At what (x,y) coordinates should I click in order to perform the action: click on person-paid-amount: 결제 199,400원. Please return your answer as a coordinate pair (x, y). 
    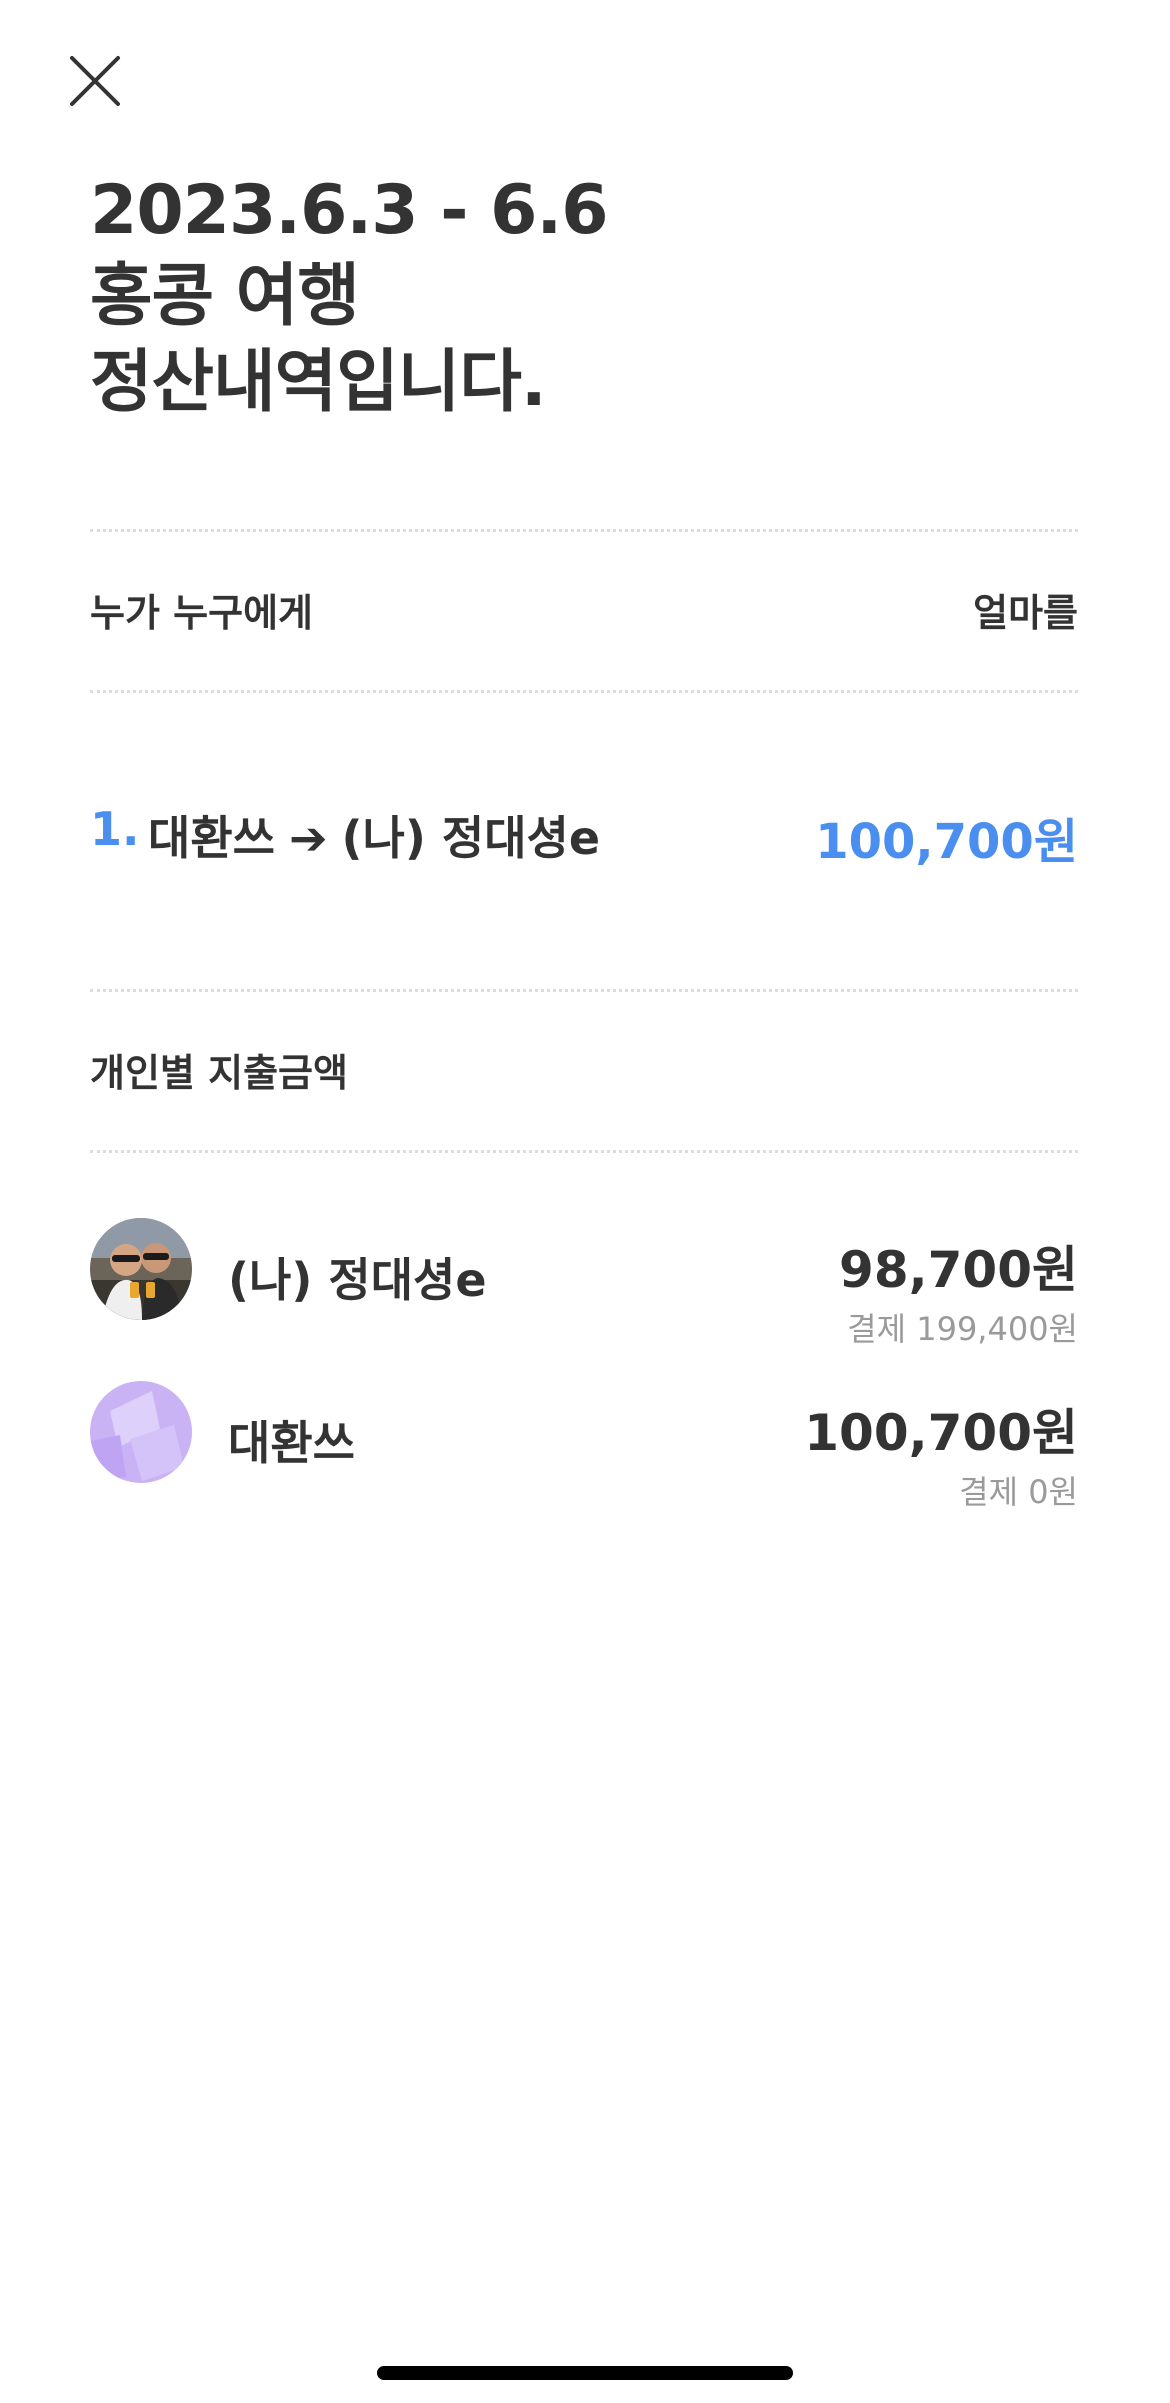
    Looking at the image, I should click on (962, 1329).